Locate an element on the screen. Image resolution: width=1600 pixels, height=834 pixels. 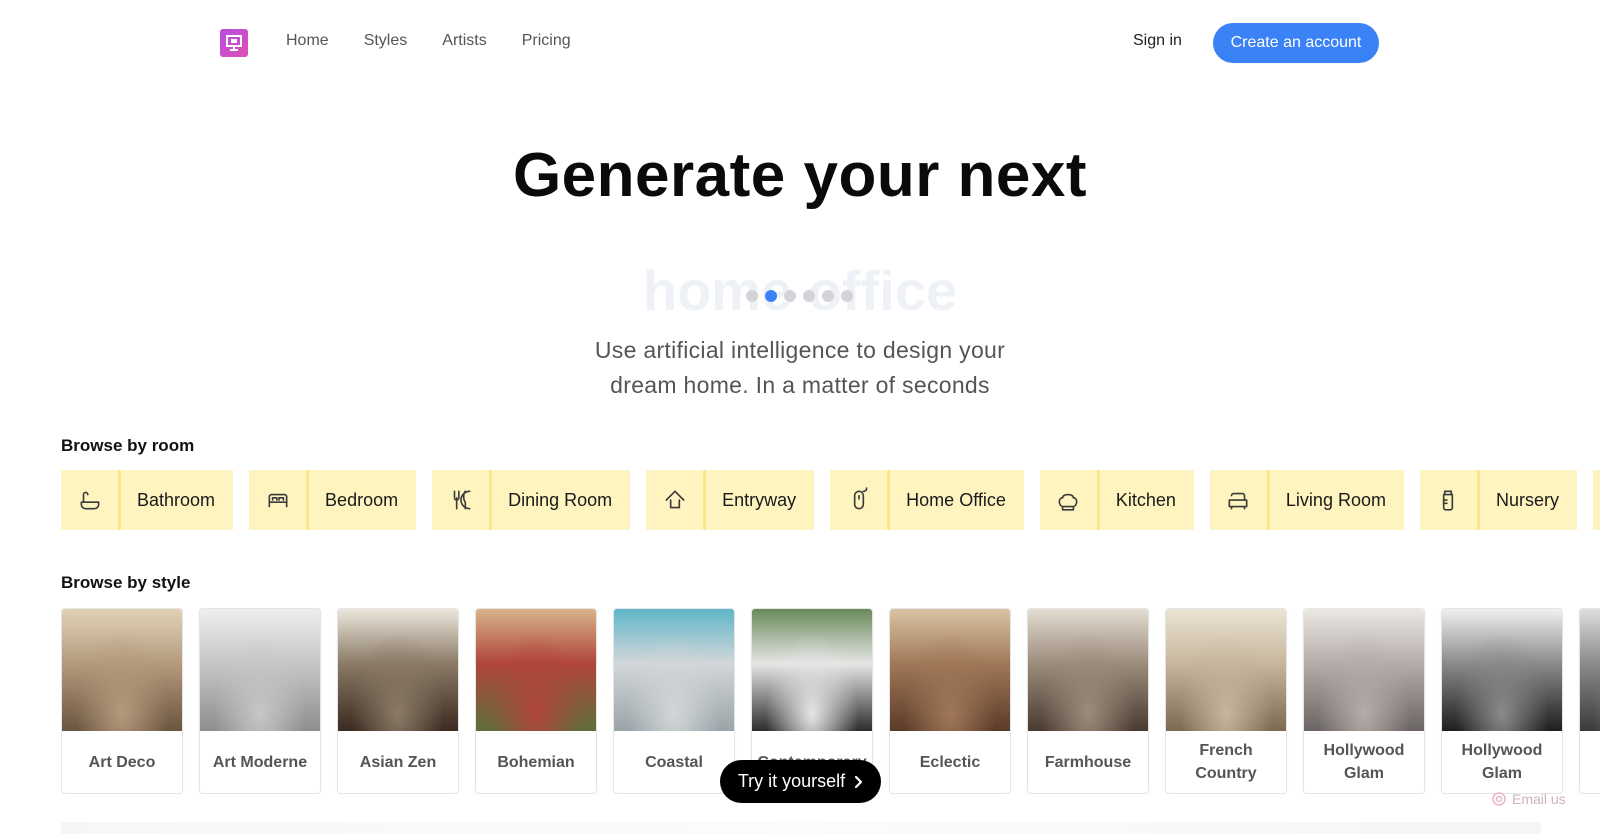
try-it-yourself-button: Try it yourself is located at coordinates (800, 781).